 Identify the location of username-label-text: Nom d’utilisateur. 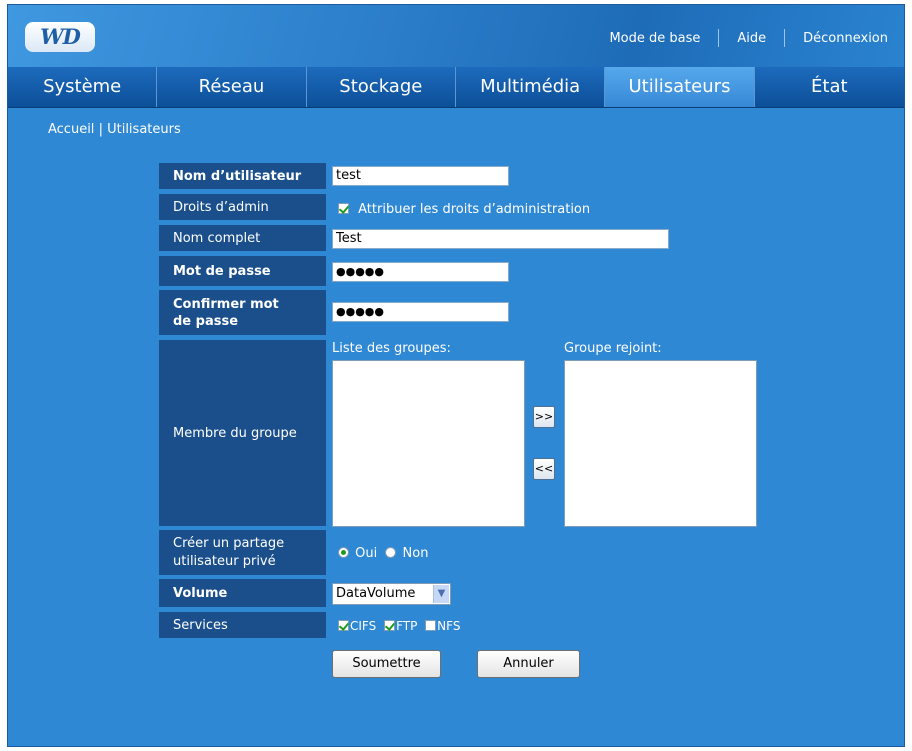
(237, 176).